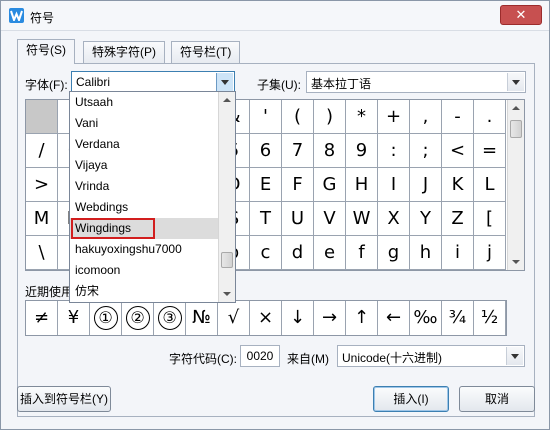 Image resolution: width=550 pixels, height=430 pixels. I want to click on tab-symbol-bar: 符号栏(T), so click(206, 52).